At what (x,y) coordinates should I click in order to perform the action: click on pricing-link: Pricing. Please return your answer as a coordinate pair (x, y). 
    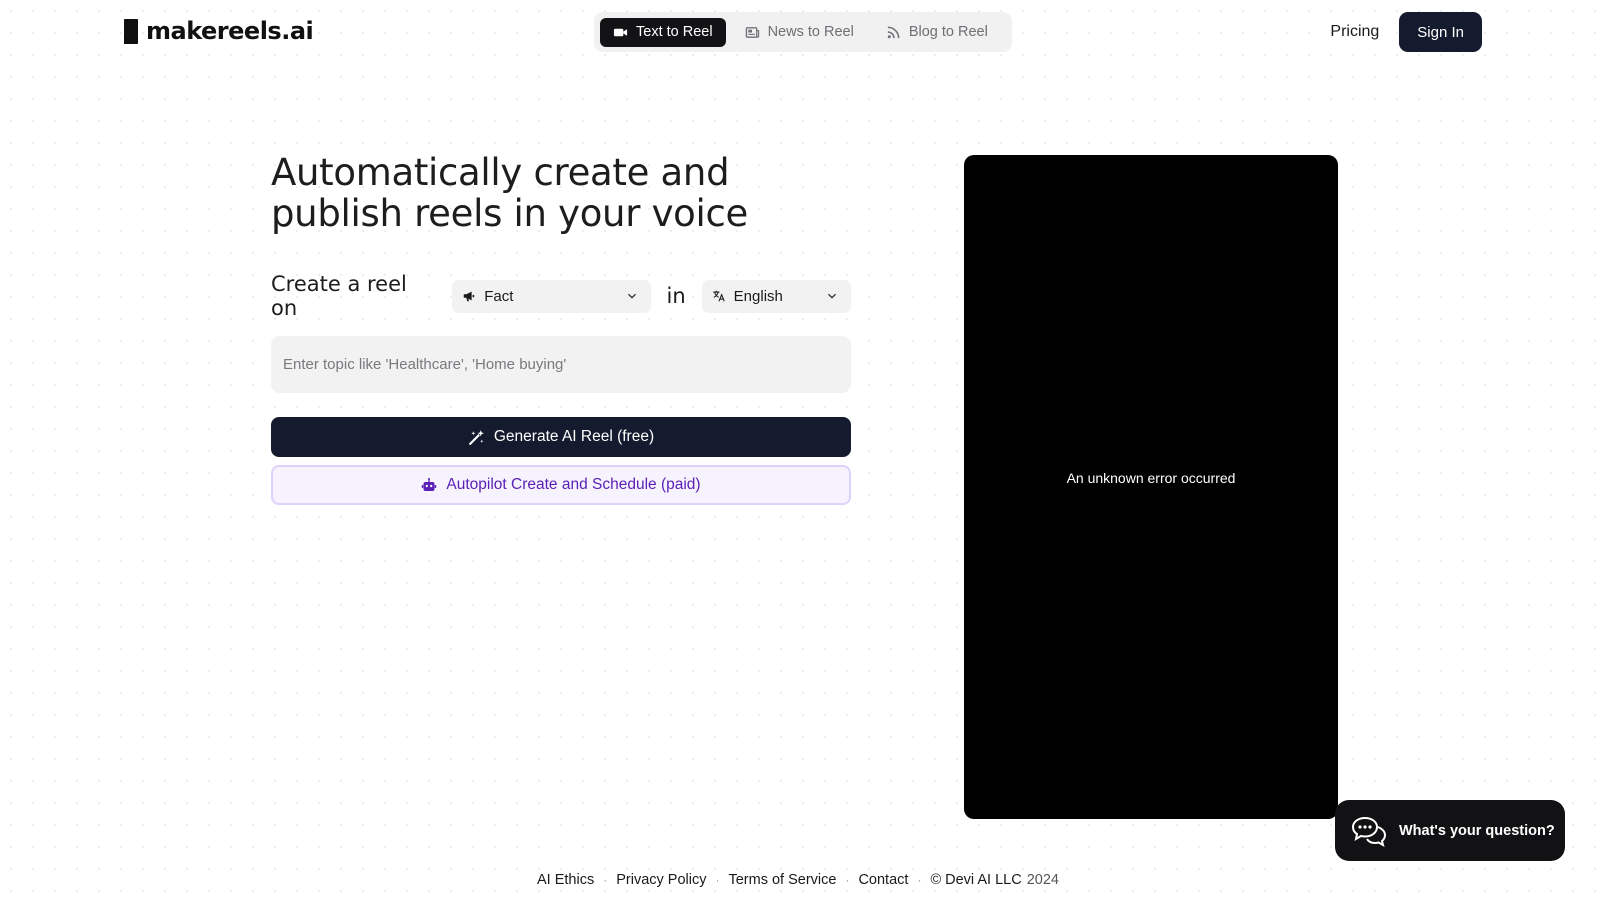
    Looking at the image, I should click on (1354, 32).